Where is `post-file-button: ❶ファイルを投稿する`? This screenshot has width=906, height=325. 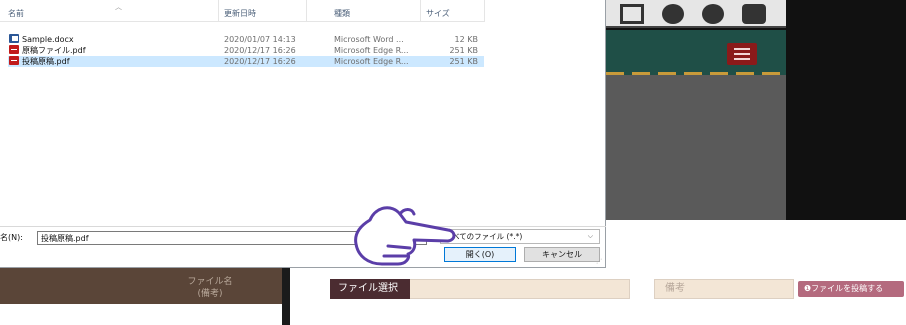
post-file-button: ❶ファイルを投稿する is located at coordinates (851, 289).